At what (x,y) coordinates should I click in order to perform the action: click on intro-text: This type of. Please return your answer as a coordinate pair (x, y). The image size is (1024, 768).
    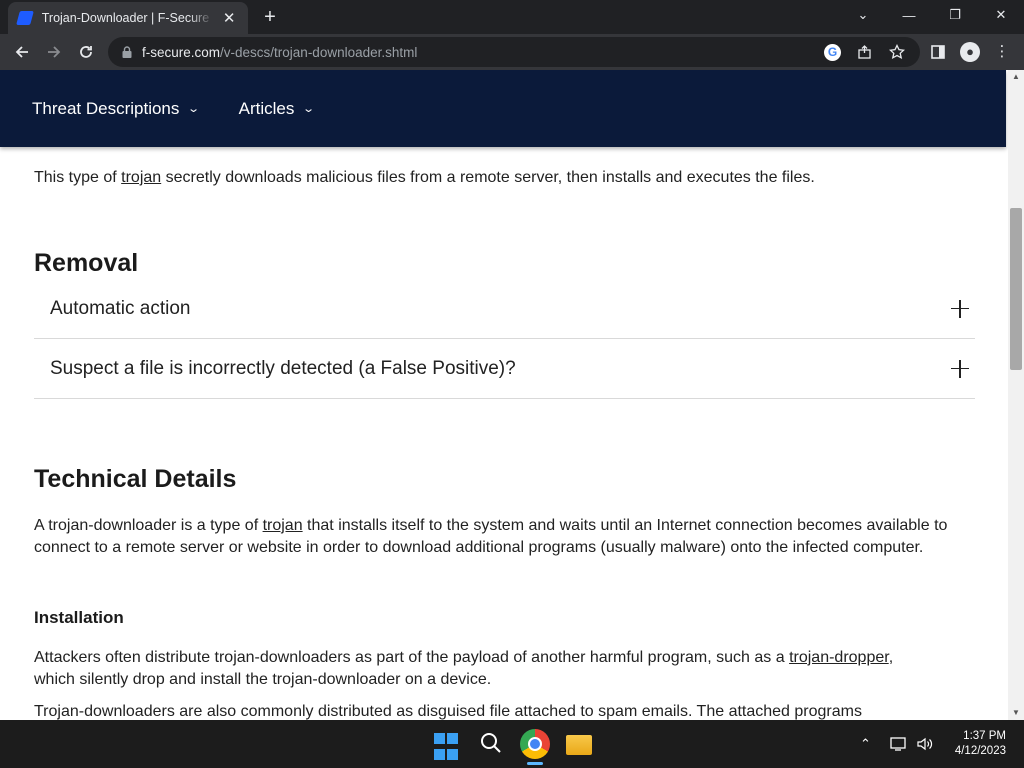
    Looking at the image, I should click on (78, 177).